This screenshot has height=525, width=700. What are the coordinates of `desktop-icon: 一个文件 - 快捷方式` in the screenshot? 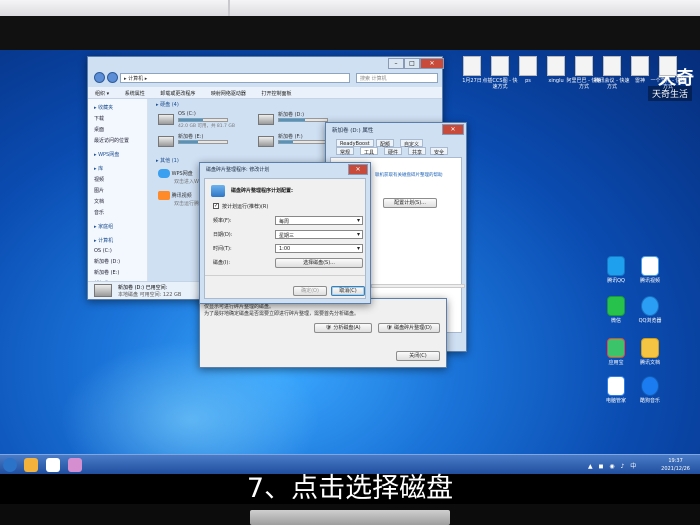 It's located at (668, 73).